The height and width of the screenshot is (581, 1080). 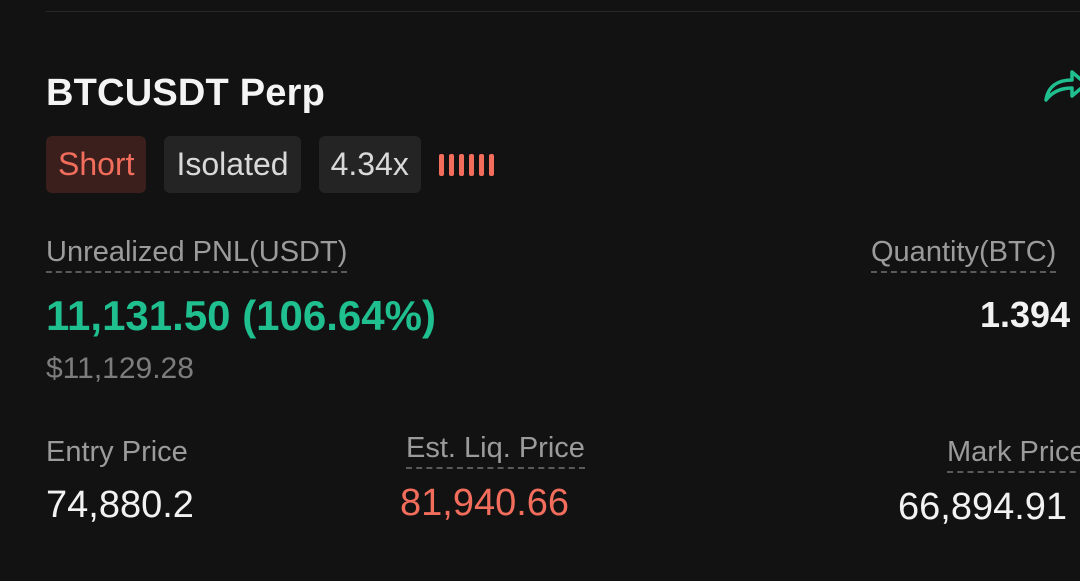 I want to click on entry-price-label: Entry Price, so click(x=117, y=452).